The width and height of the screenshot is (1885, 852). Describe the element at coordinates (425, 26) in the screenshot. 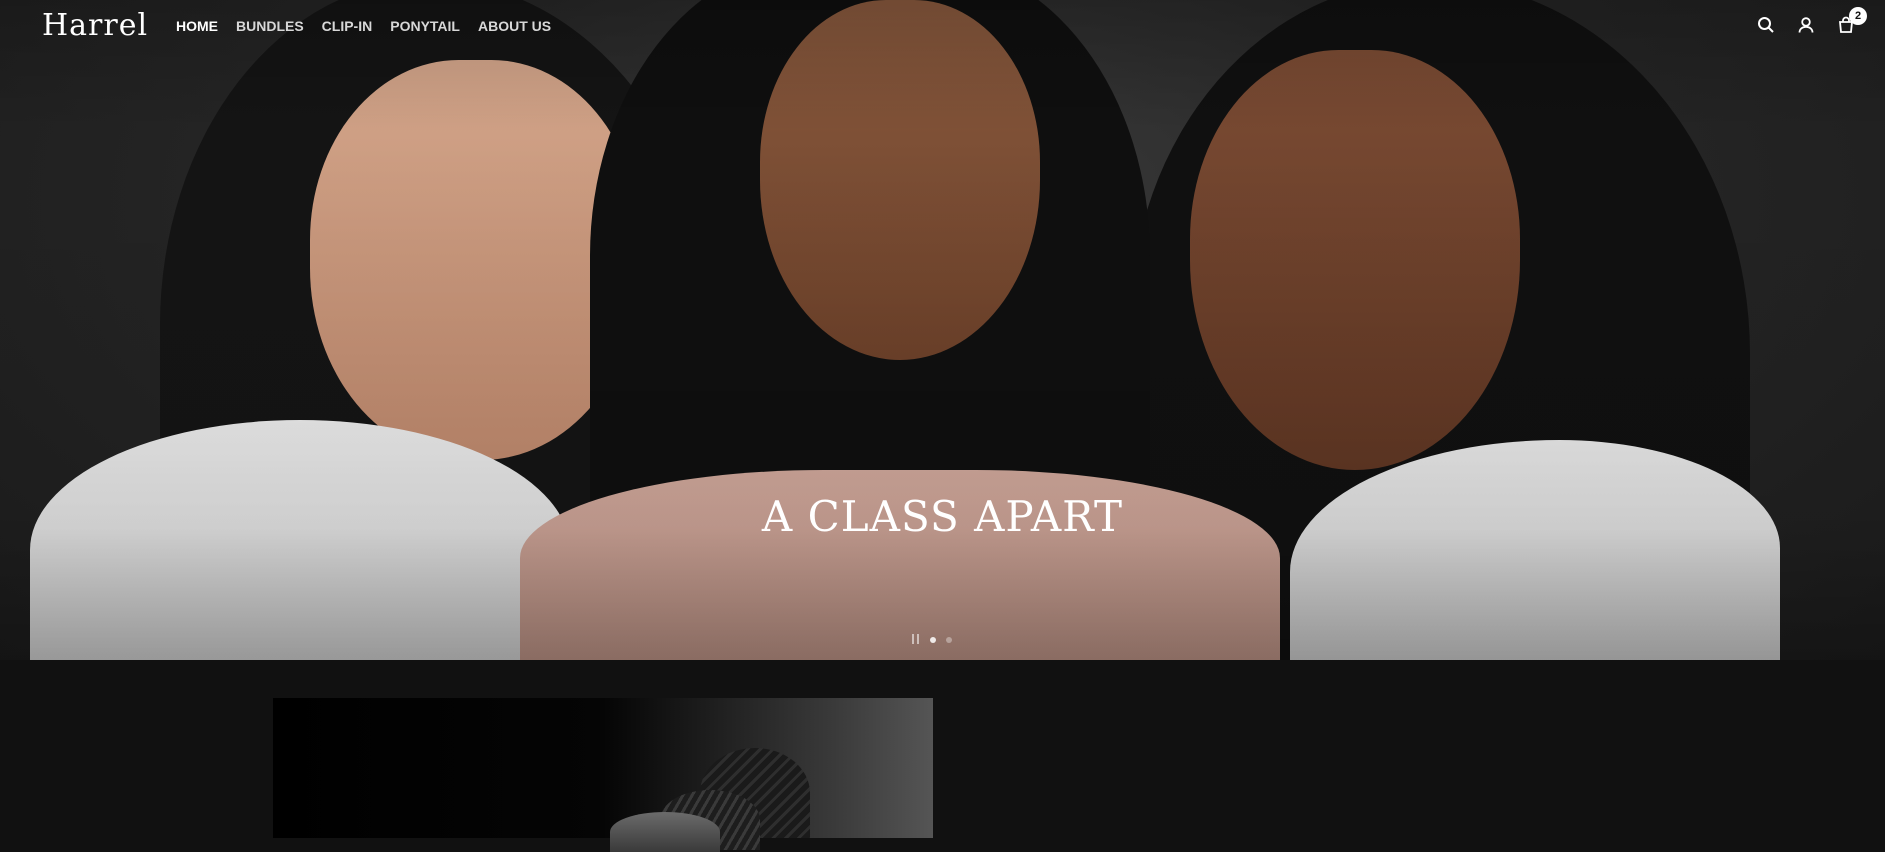

I see `nav-item-ponytail: PONYTAIL` at that location.